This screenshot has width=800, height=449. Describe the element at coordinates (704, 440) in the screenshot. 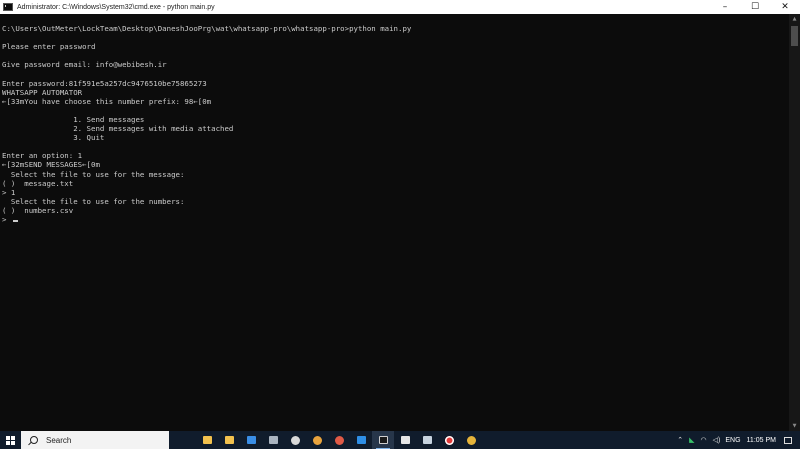

I see `wifi-icon: ◠` at that location.